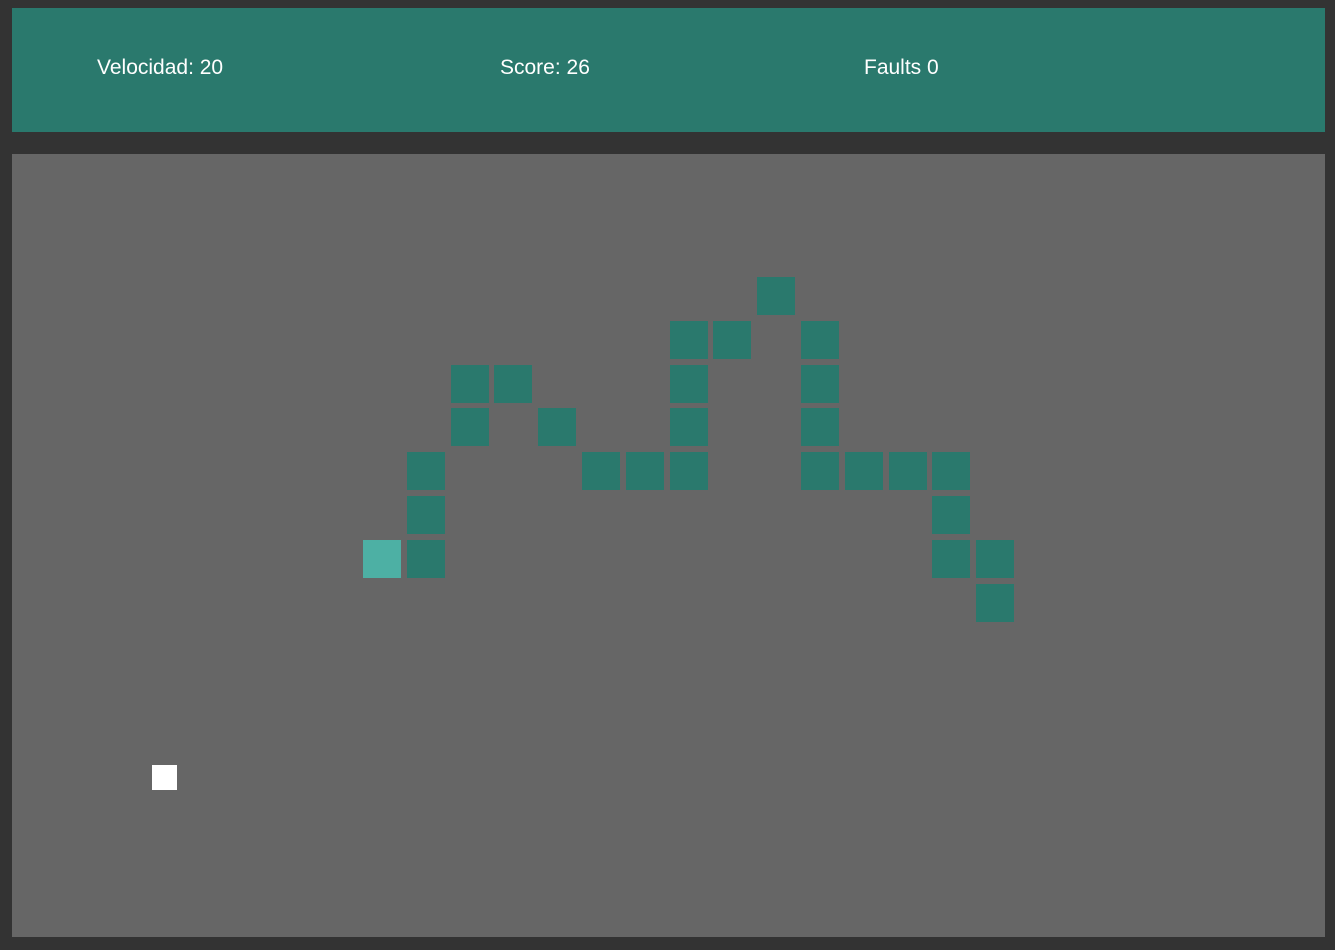  Describe the element at coordinates (901, 67) in the screenshot. I see `faults-label: Faults 0` at that location.